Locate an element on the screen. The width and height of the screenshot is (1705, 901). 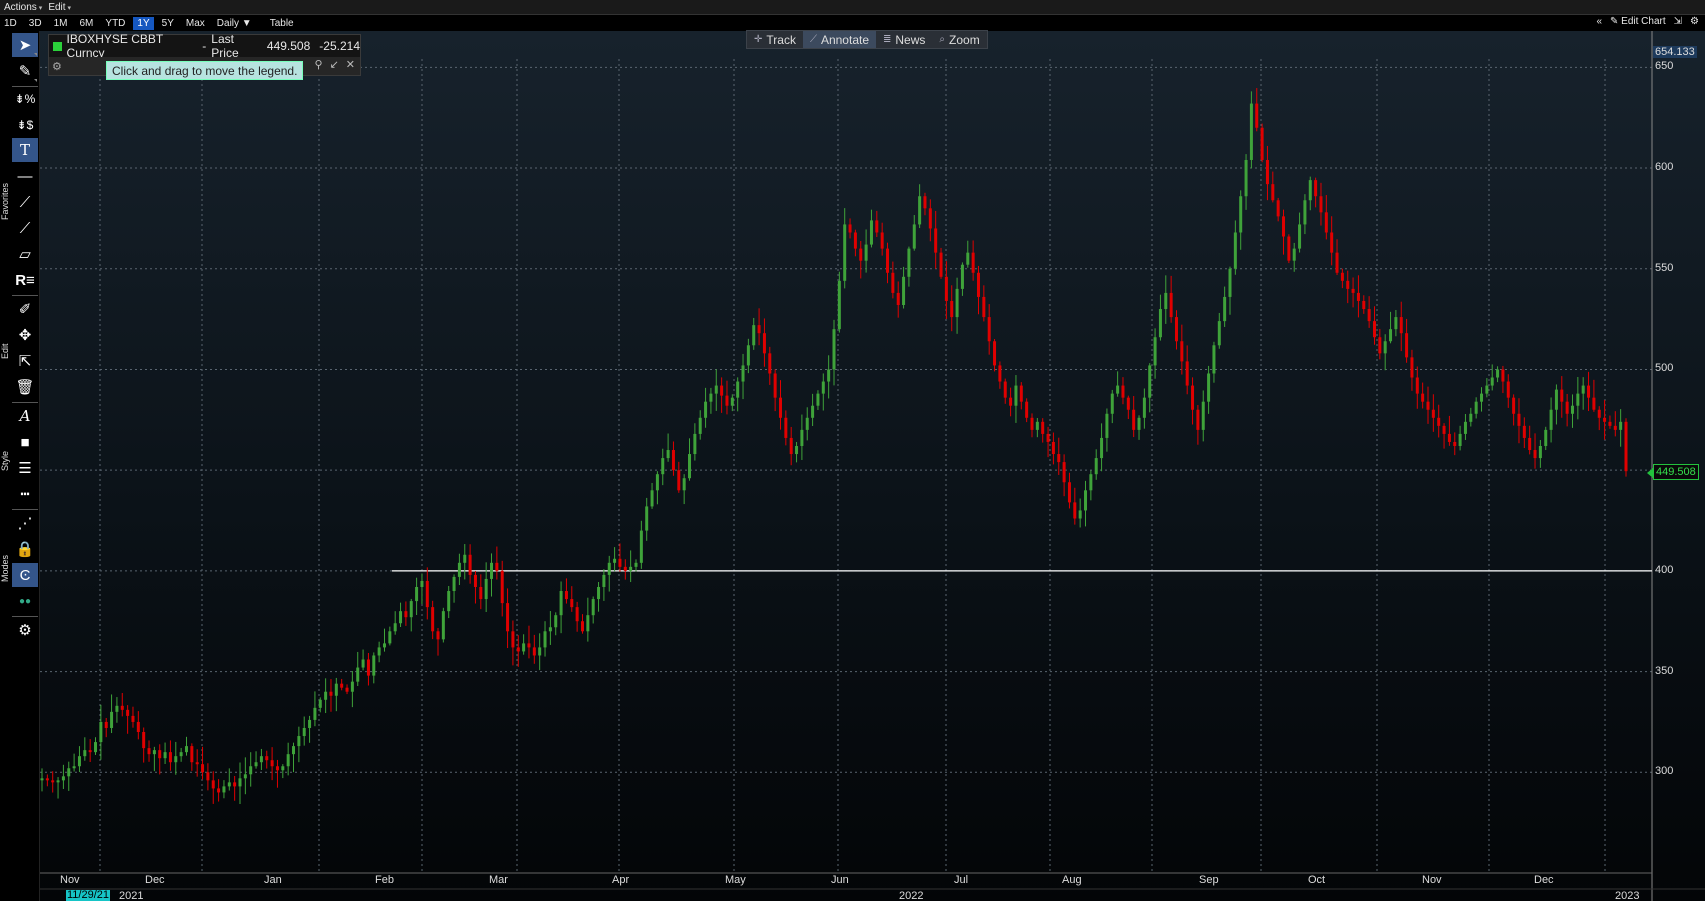
frequency-select: Daily ▼ is located at coordinates (234, 23).